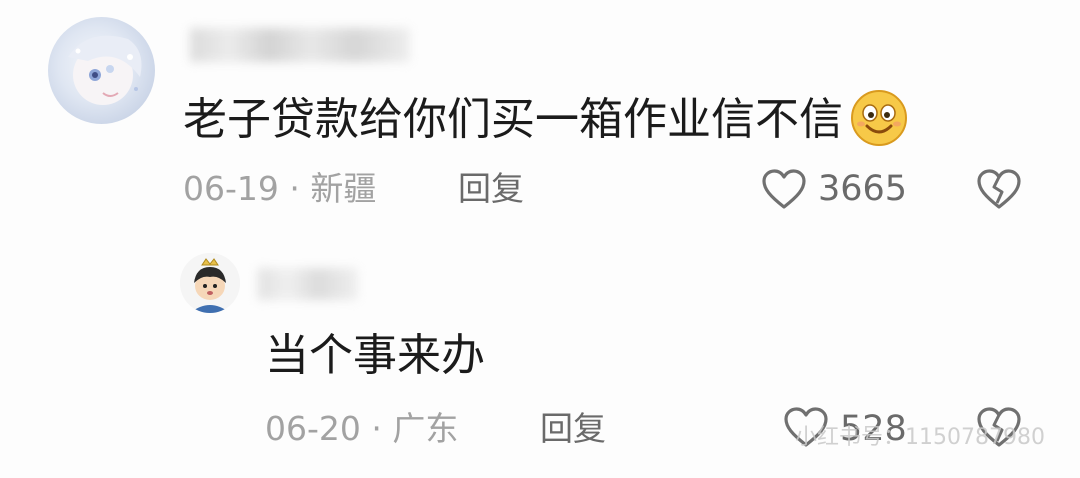  Describe the element at coordinates (231, 188) in the screenshot. I see `comment-date: 06-19` at that location.